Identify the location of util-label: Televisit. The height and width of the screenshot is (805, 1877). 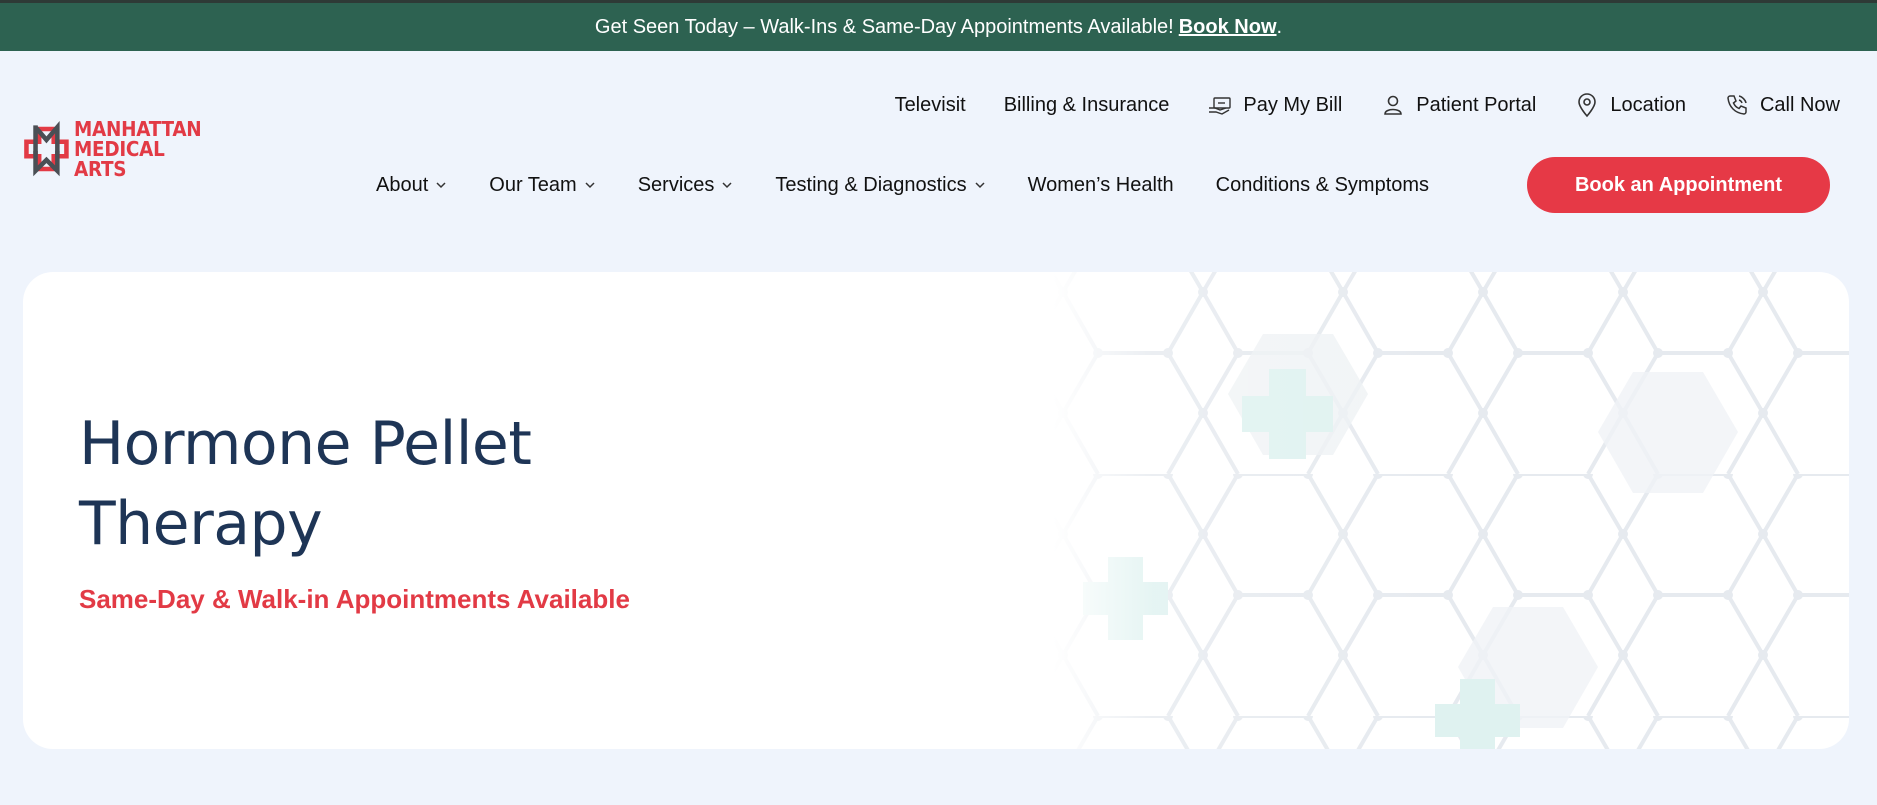
(930, 104).